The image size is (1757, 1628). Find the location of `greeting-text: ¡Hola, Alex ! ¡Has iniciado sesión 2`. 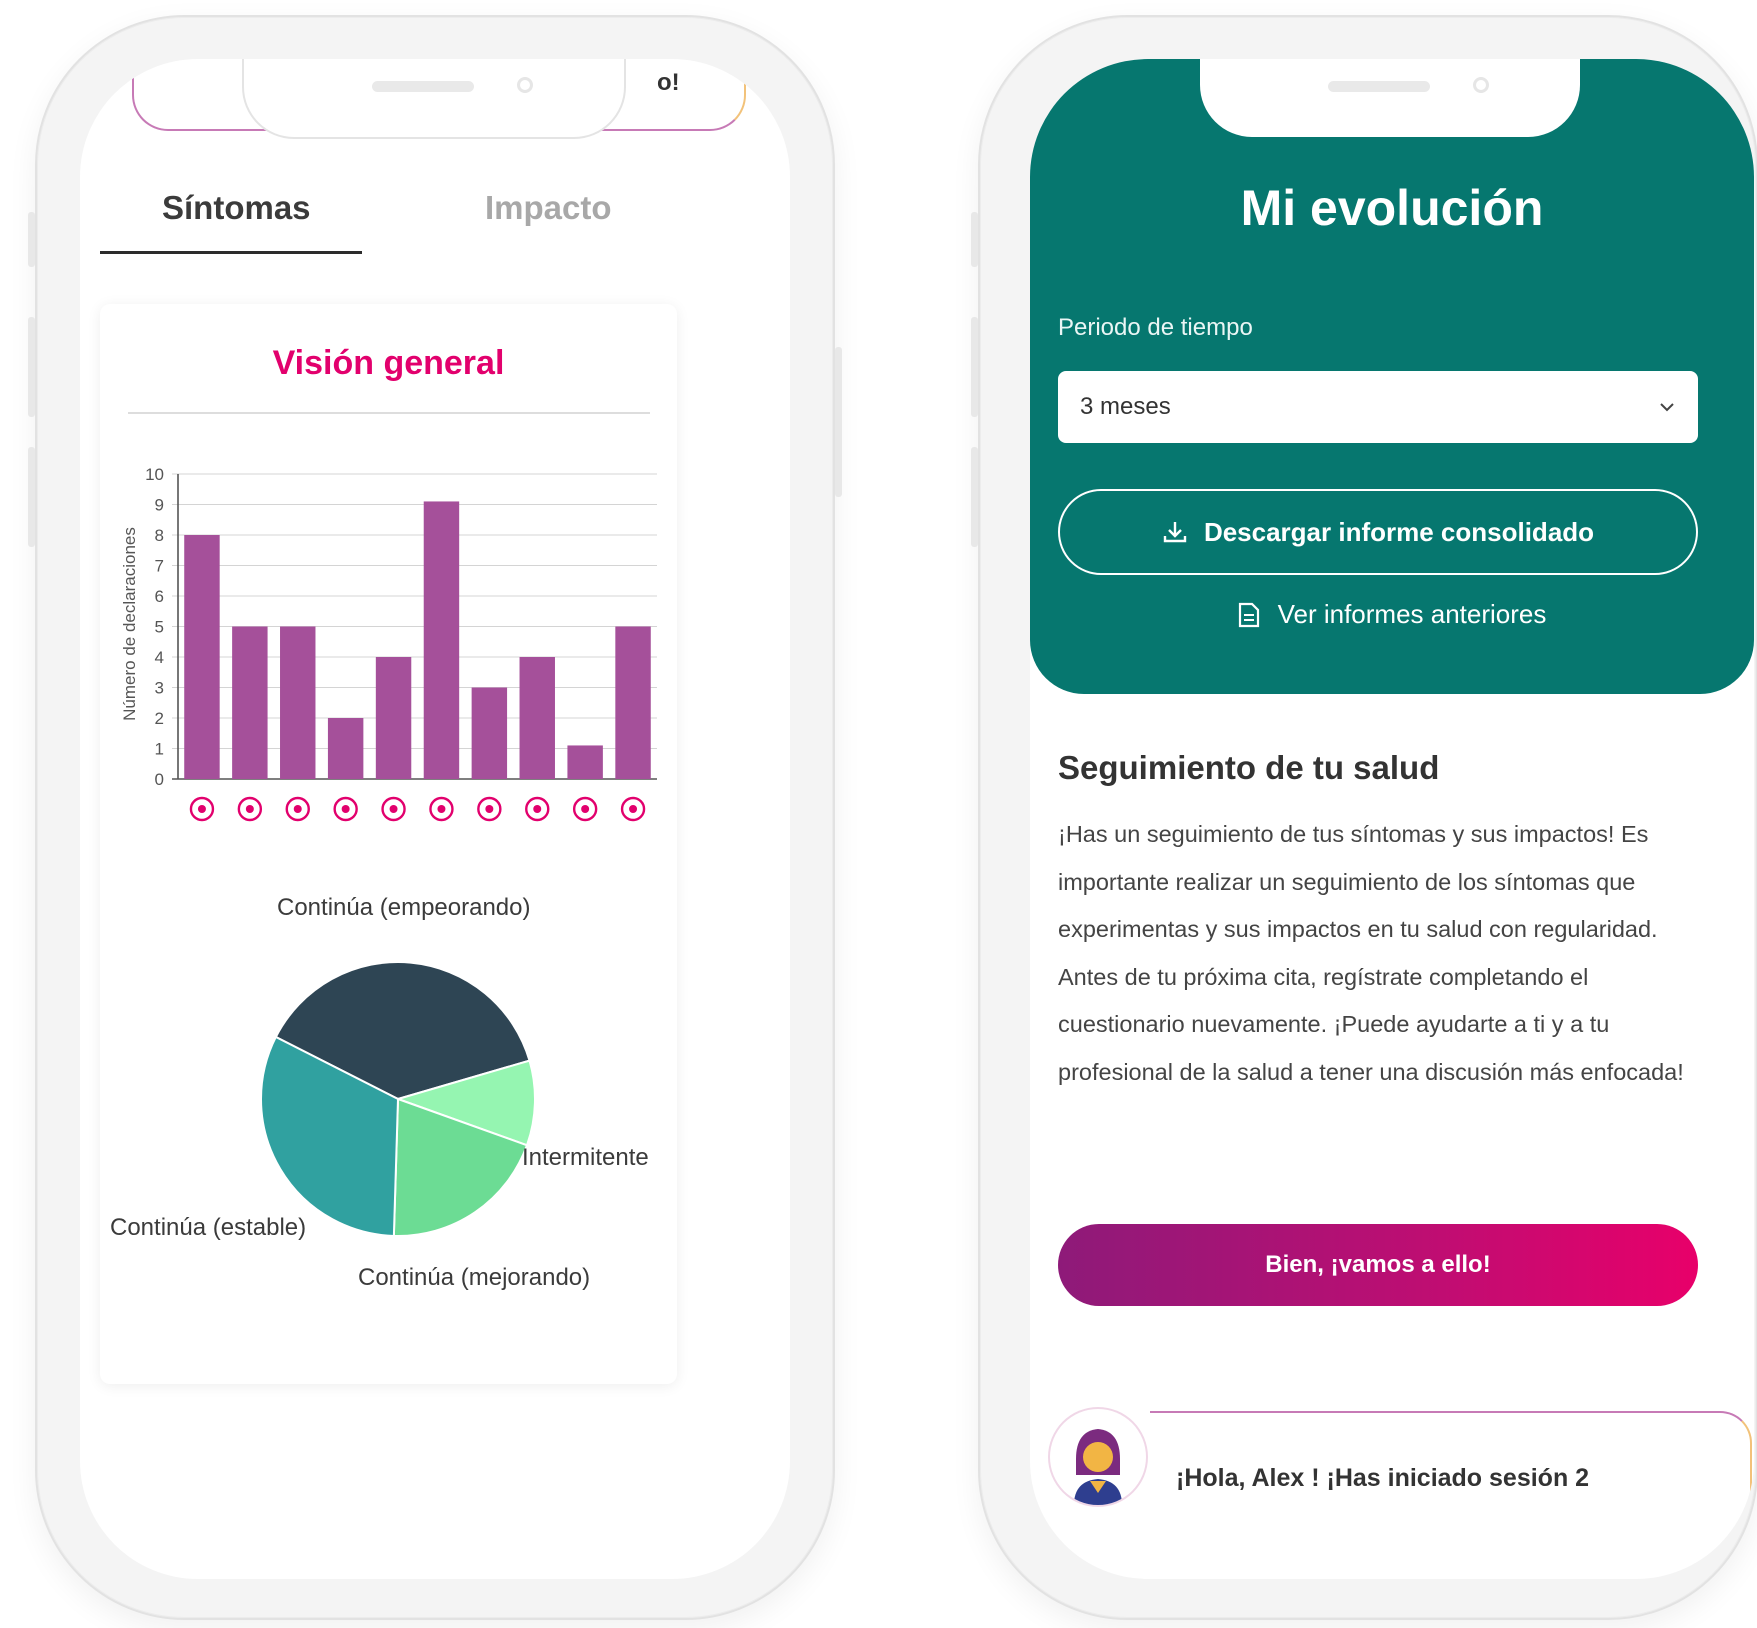

greeting-text: ¡Hola, Alex ! ¡Has iniciado sesión 2 is located at coordinates (1383, 1478).